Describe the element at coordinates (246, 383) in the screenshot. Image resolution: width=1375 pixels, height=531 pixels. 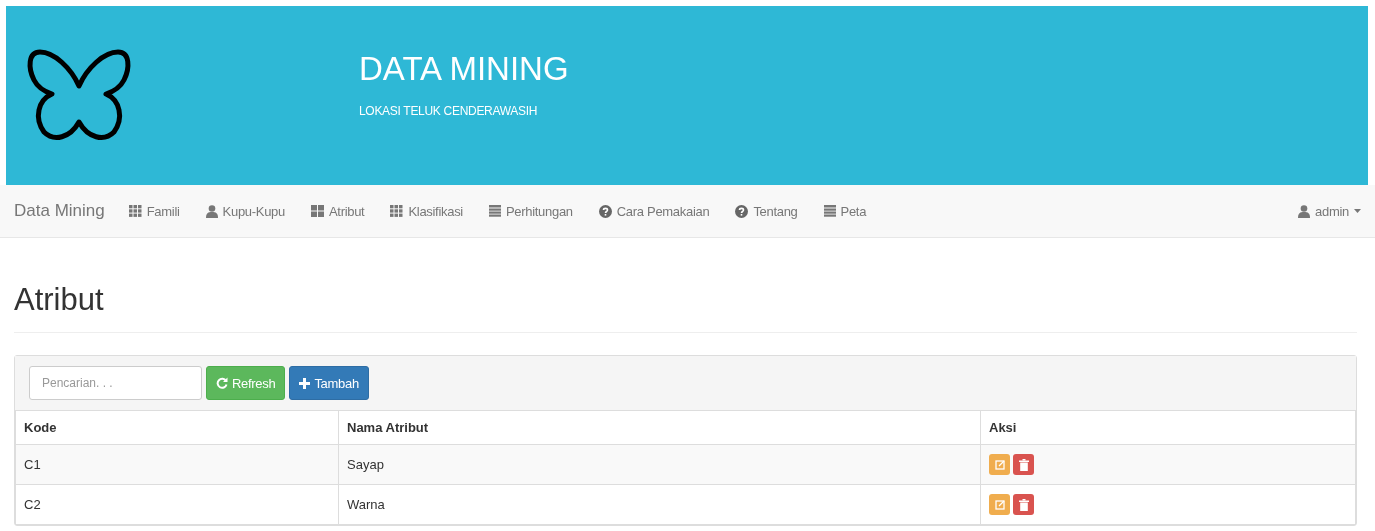
I see `refresh-button: Refresh` at that location.